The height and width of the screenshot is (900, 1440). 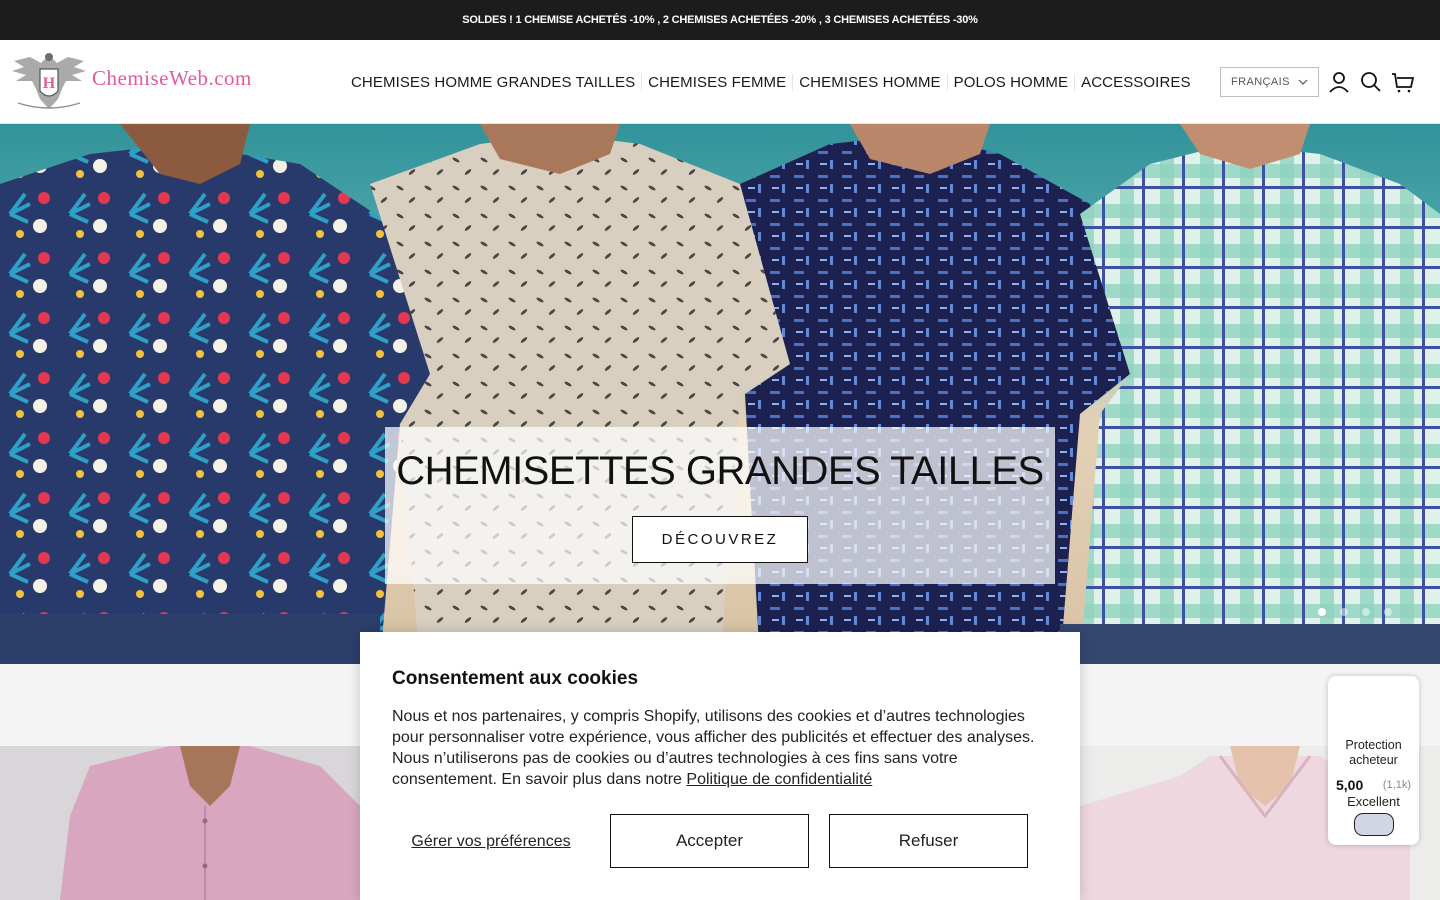 What do you see at coordinates (1260, 82) in the screenshot?
I see `language-label: FRANÇAIS` at bounding box center [1260, 82].